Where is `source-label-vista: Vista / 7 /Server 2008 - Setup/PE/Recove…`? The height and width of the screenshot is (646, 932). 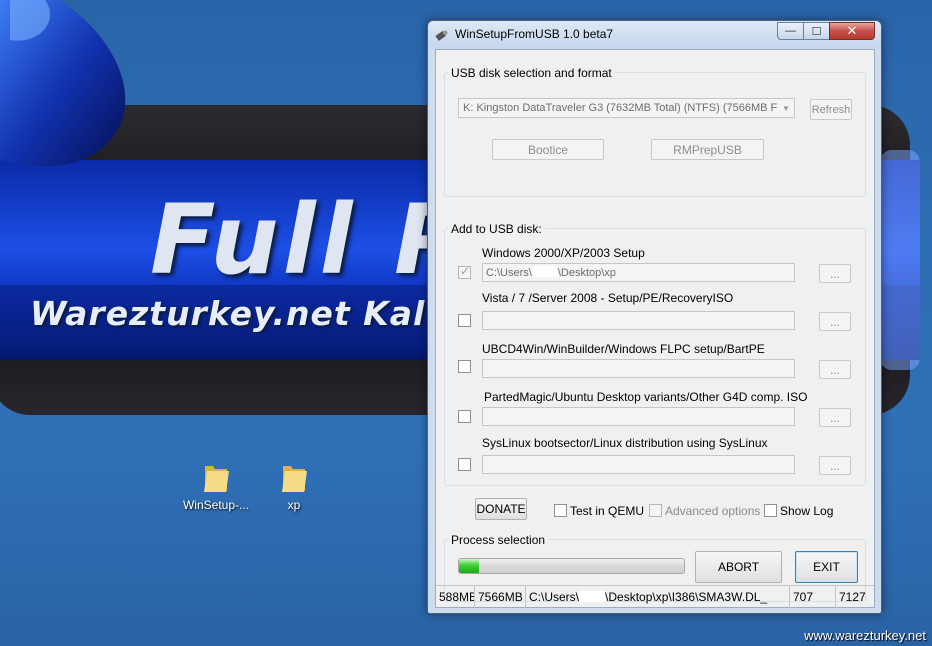 source-label-vista: Vista / 7 /Server 2008 - Setup/PE/Recove… is located at coordinates (608, 298).